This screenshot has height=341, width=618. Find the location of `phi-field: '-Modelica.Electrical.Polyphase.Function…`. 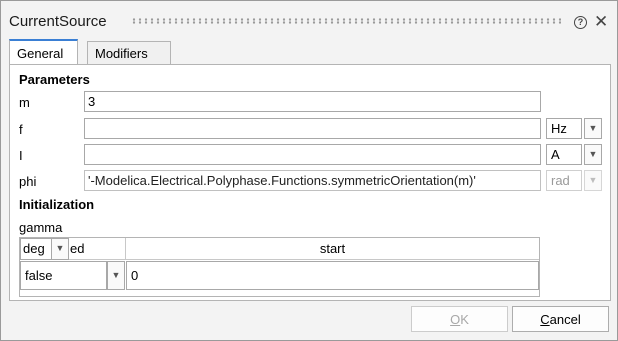

phi-field: '-Modelica.Electrical.Polyphase.Function… is located at coordinates (312, 180).